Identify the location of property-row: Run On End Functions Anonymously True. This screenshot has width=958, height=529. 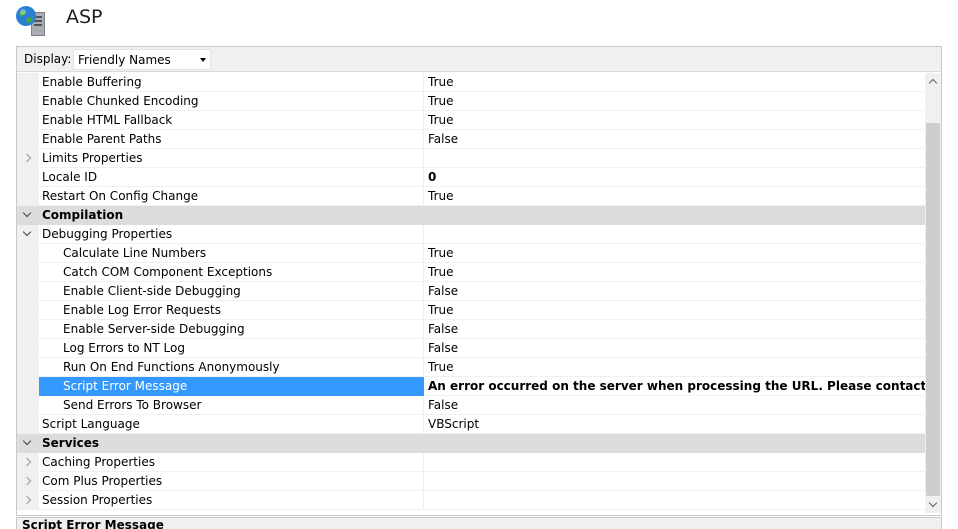
(471, 367).